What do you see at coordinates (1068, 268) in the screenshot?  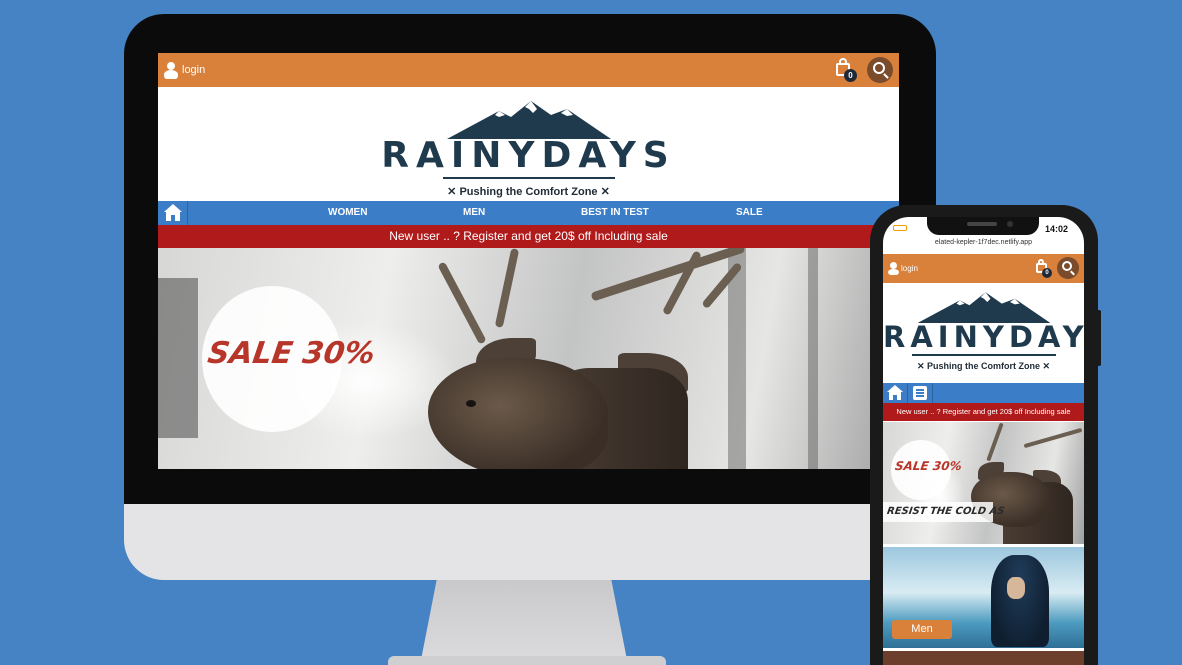 I see `mobile-search-button` at bounding box center [1068, 268].